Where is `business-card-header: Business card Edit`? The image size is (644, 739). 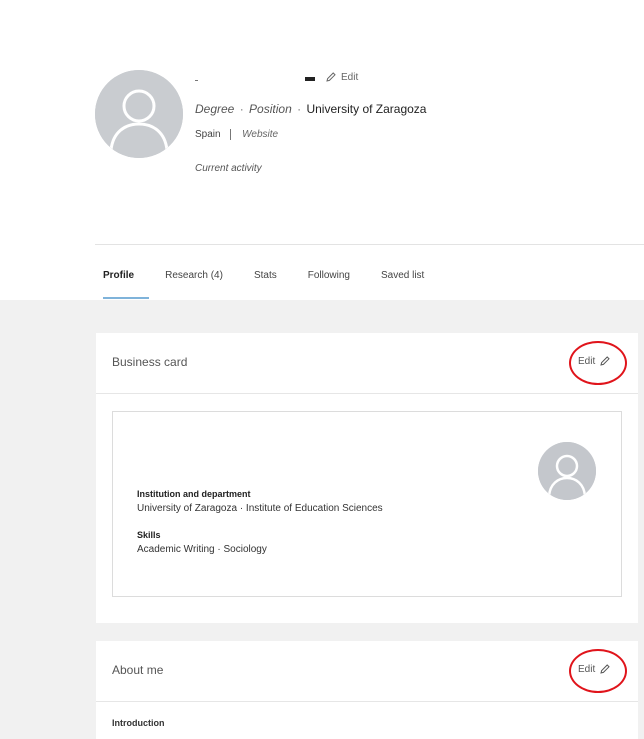
business-card-header: Business card Edit is located at coordinates (367, 363).